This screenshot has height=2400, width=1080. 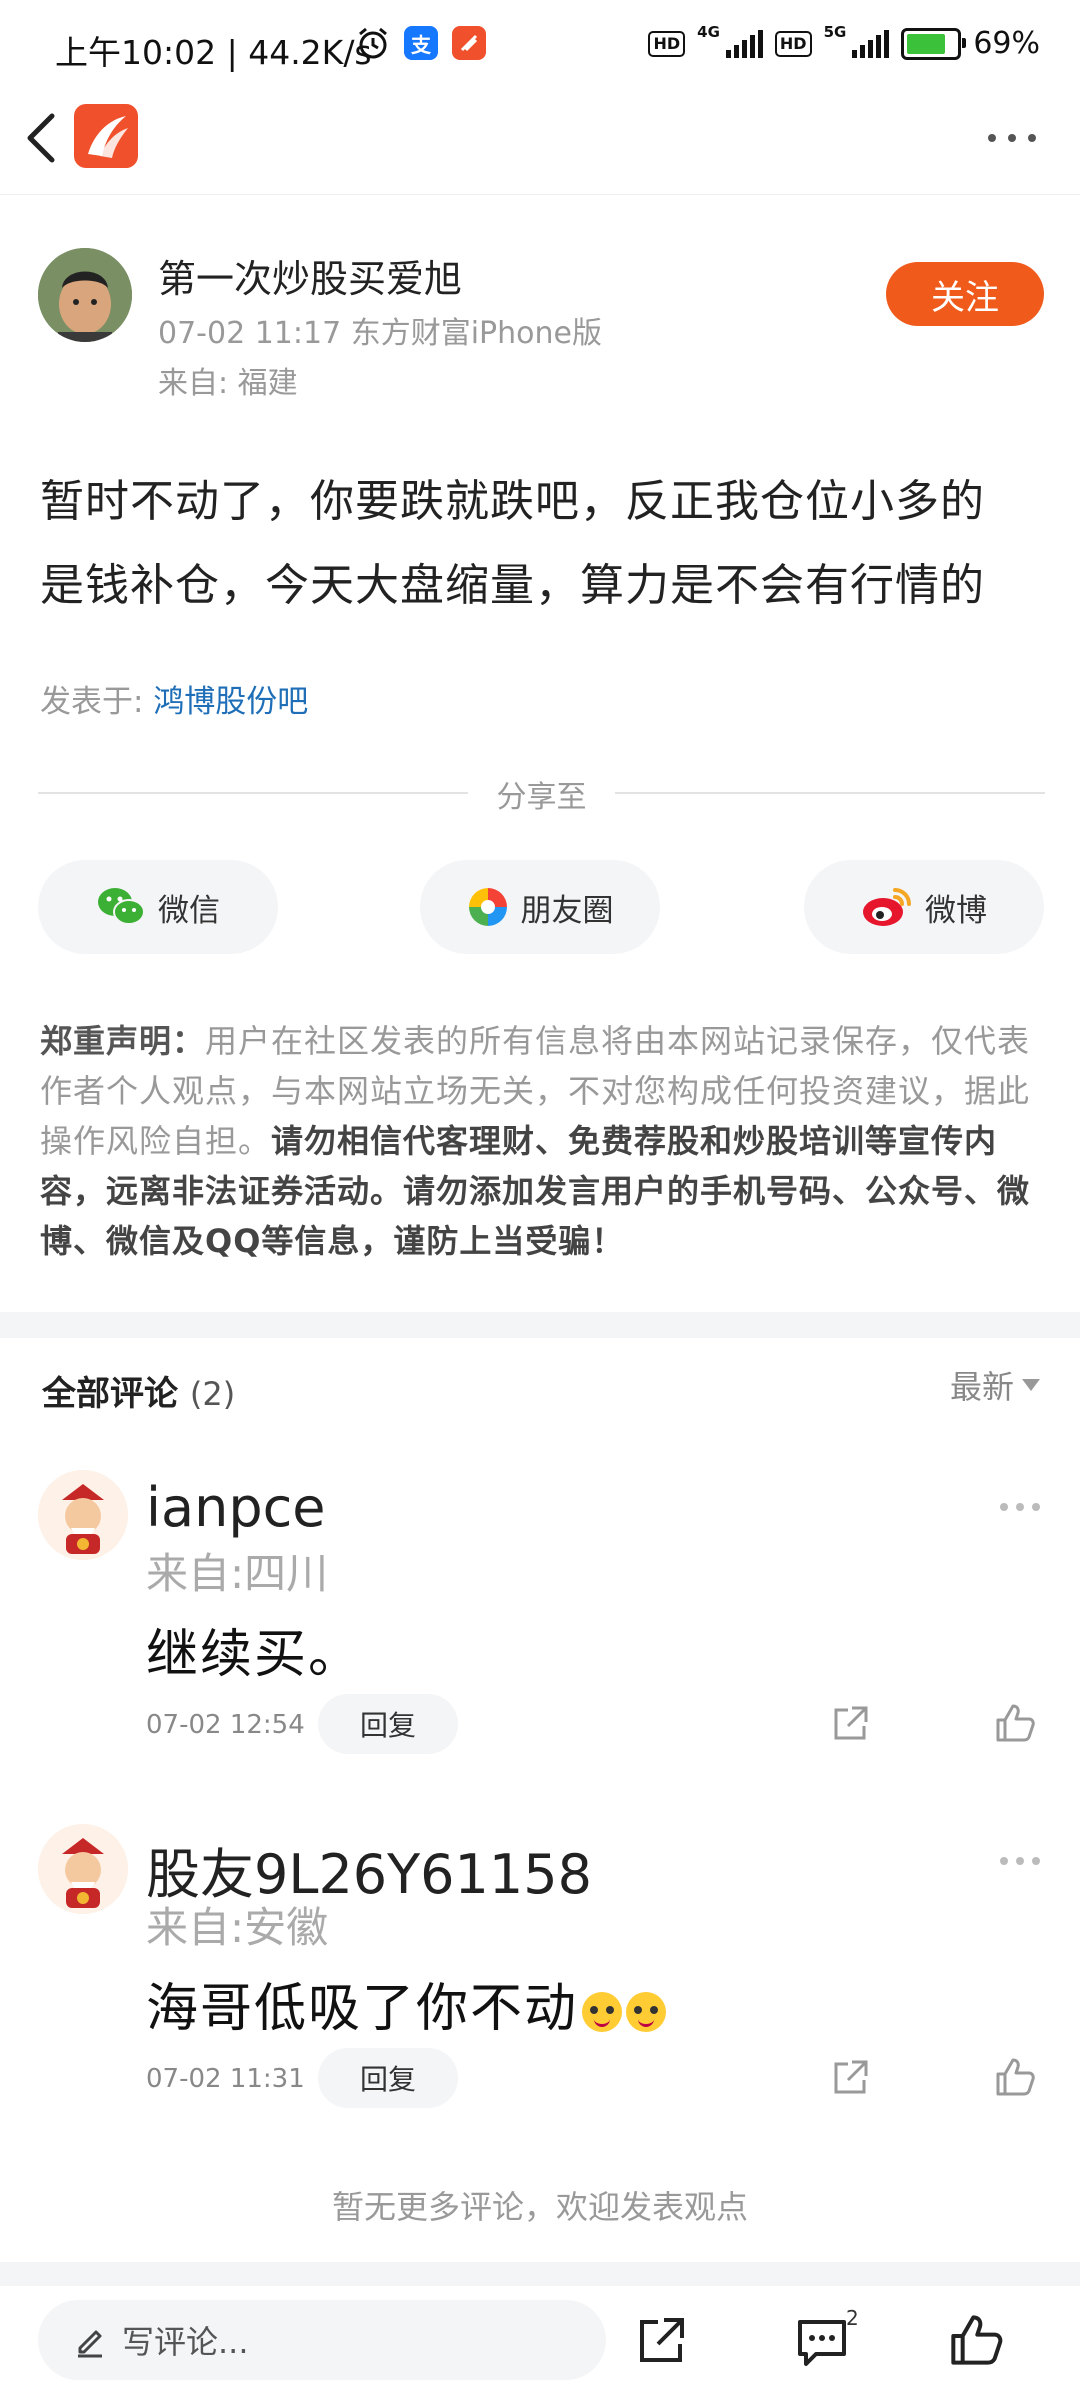 I want to click on share-label: 分享至, so click(x=541, y=797).